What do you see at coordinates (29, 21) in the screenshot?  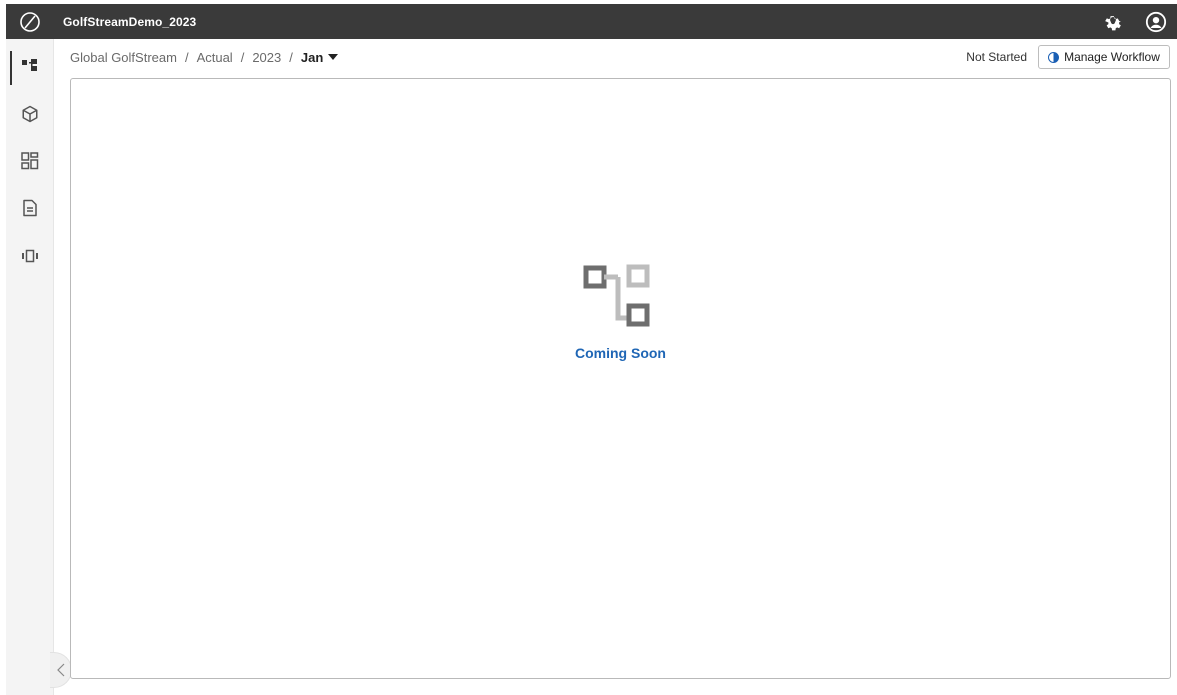 I see `oracle-epm-logo` at bounding box center [29, 21].